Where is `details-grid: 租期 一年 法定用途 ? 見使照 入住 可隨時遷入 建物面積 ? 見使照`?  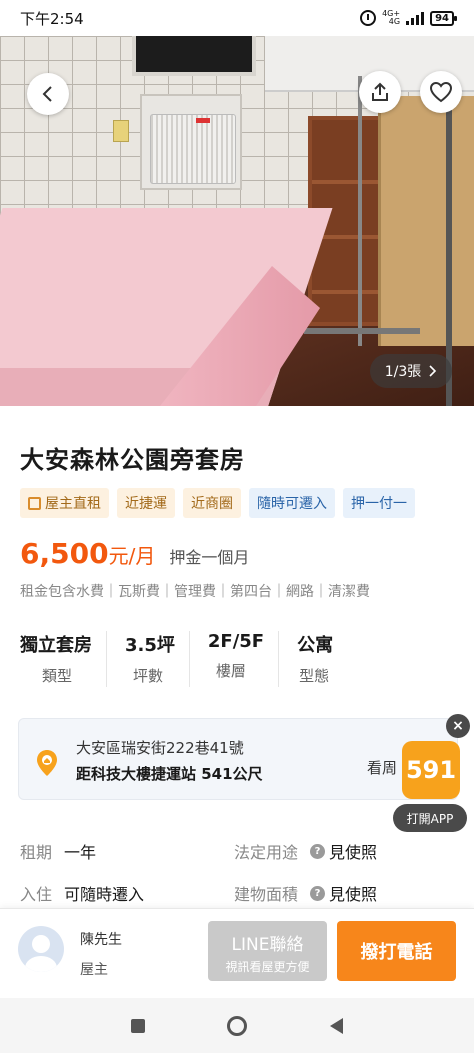
details-grid: 租期 一年 法定用途 ? 見使照 入住 可隨時遷入 建物面積 ? 見使照 is located at coordinates (240, 872).